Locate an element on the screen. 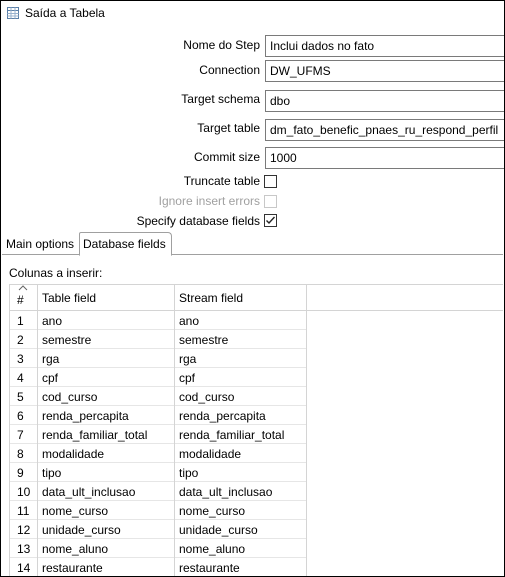 The height and width of the screenshot is (577, 505). step-name-label: Nome do Step is located at coordinates (221, 45).